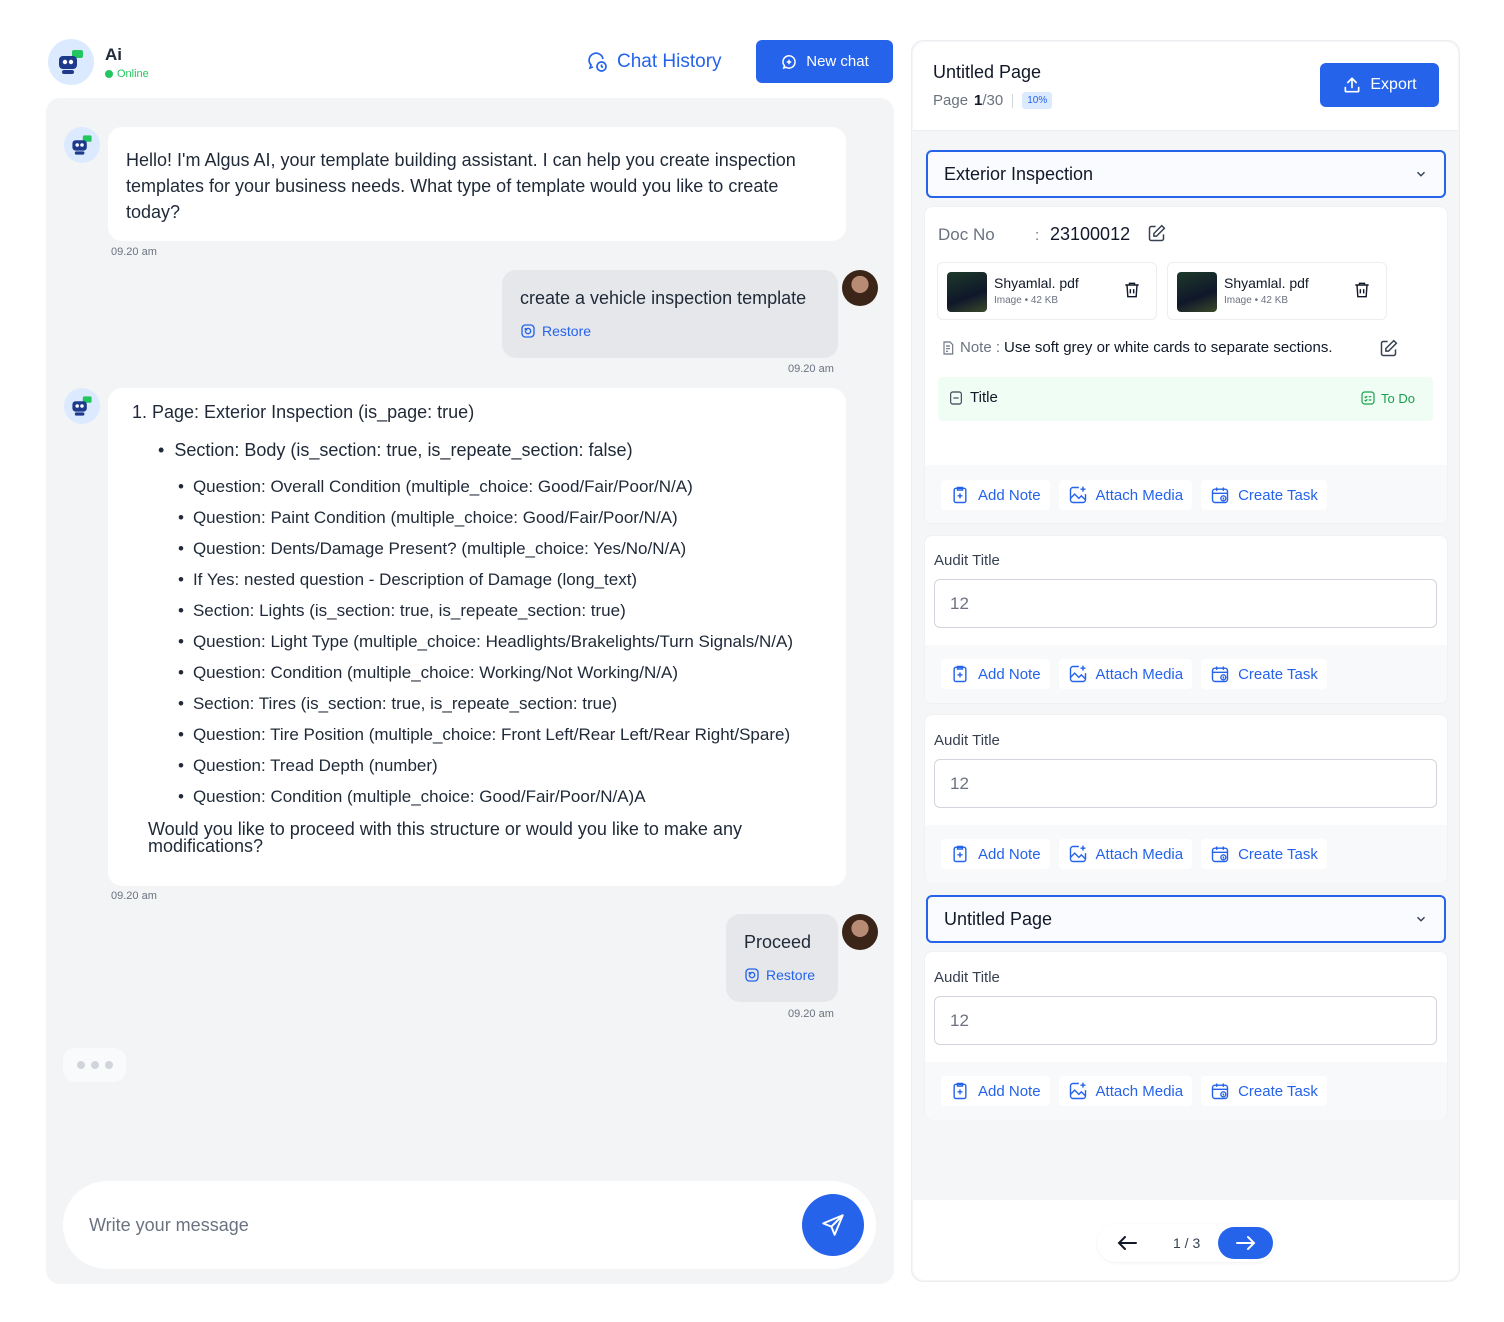 The image size is (1504, 1322). I want to click on new-chat-label: New chat, so click(837, 61).